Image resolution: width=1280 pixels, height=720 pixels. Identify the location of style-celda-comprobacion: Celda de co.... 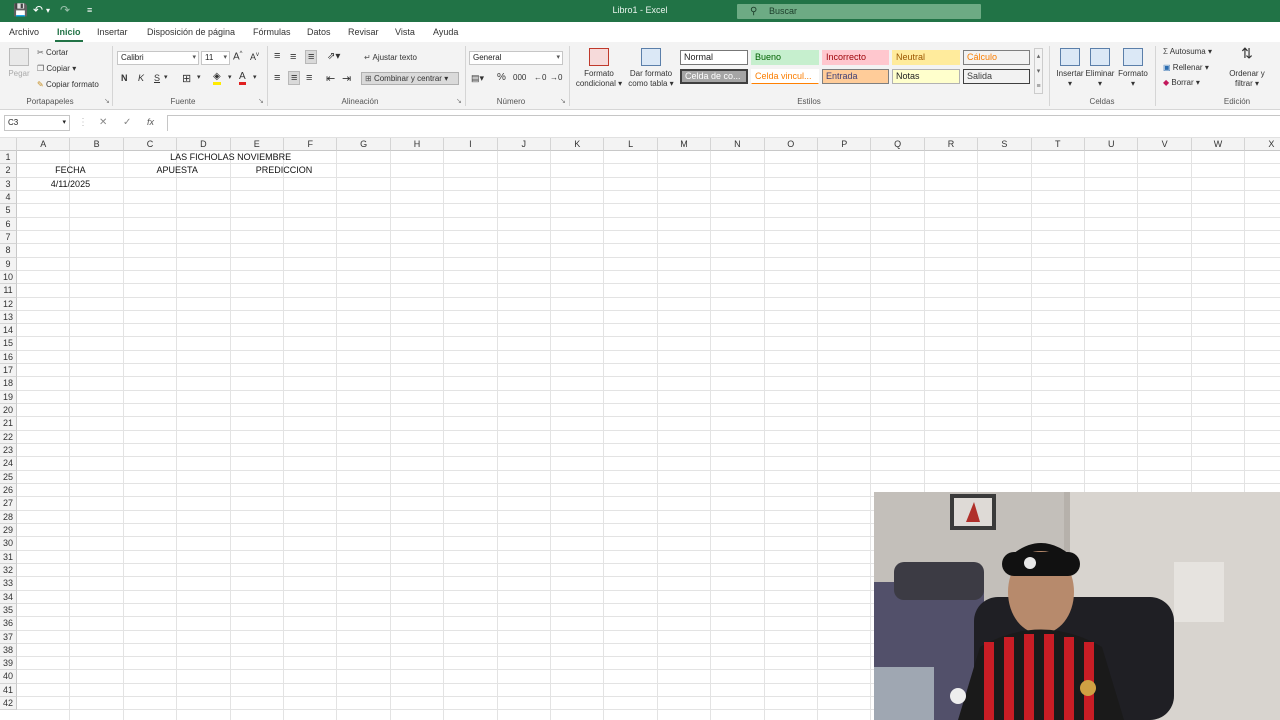
(714, 76).